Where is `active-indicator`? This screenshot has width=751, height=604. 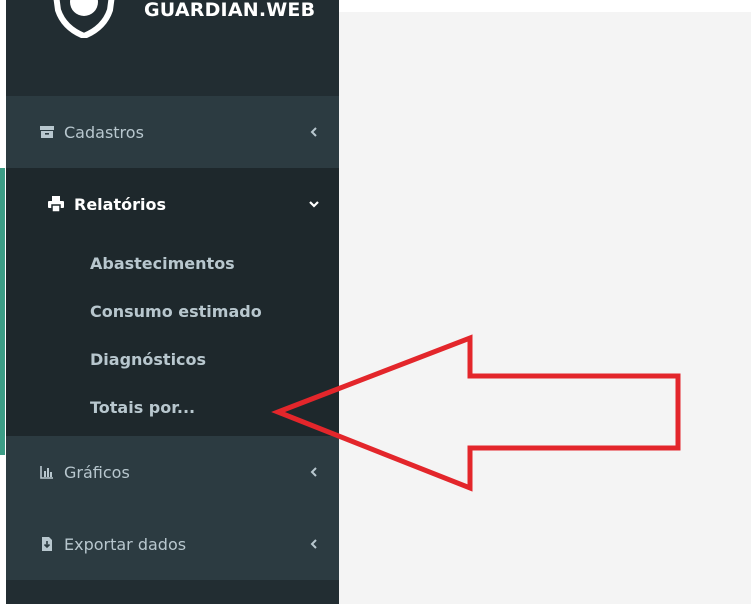 active-indicator is located at coordinates (2, 311).